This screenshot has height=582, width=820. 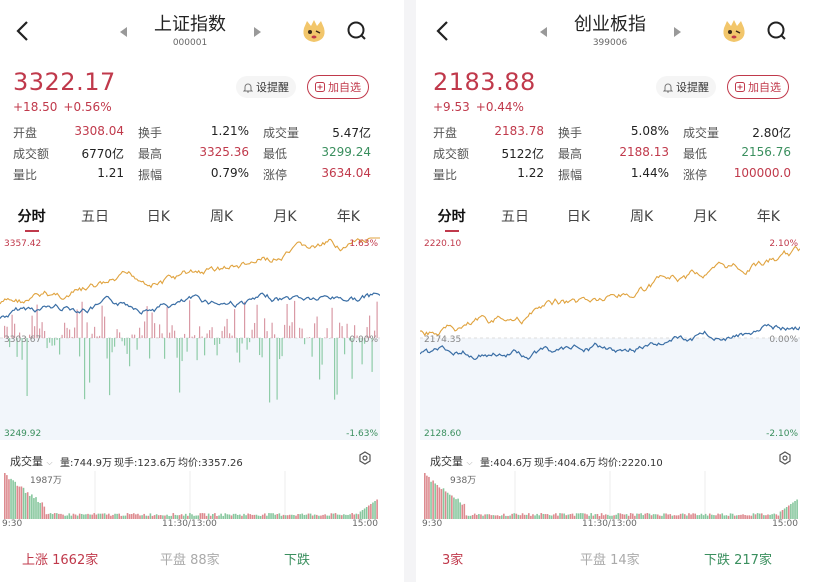 I want to click on stat-item: 成交量 2.80亿, so click(x=737, y=132).